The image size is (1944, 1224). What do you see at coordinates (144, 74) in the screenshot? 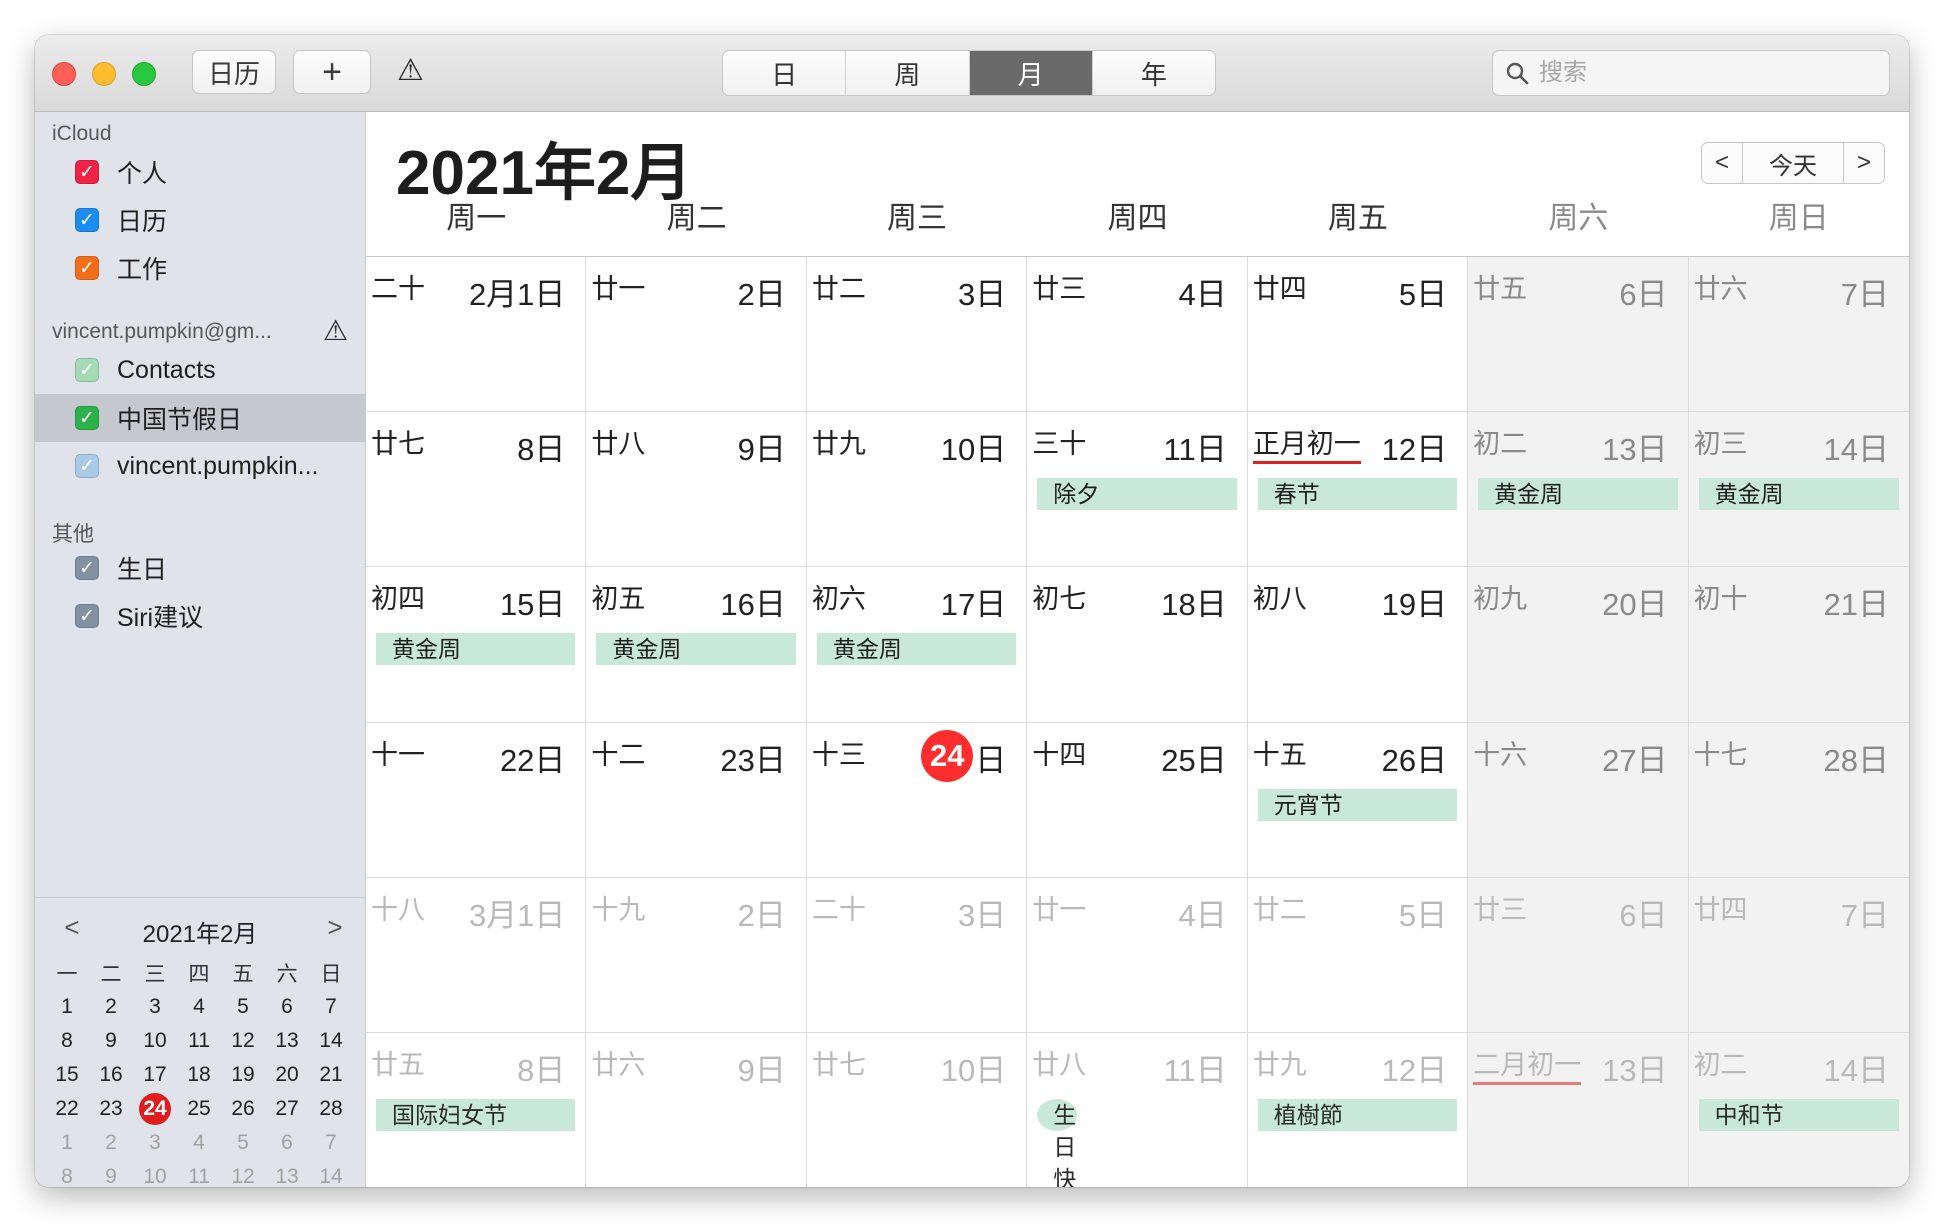
I see `zoom-button` at bounding box center [144, 74].